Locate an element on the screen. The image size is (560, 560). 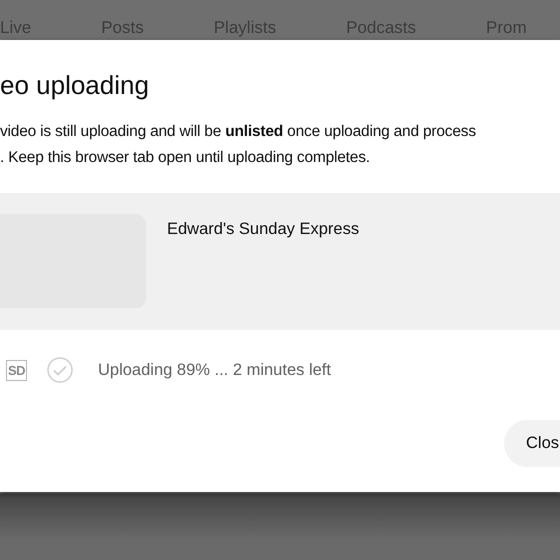
close-button: Clos is located at coordinates (532, 443).